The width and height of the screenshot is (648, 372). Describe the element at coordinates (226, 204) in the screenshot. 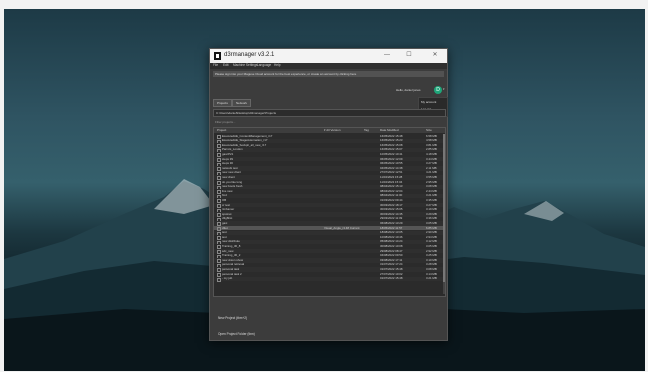

I see `project-name-cell: cr test` at that location.